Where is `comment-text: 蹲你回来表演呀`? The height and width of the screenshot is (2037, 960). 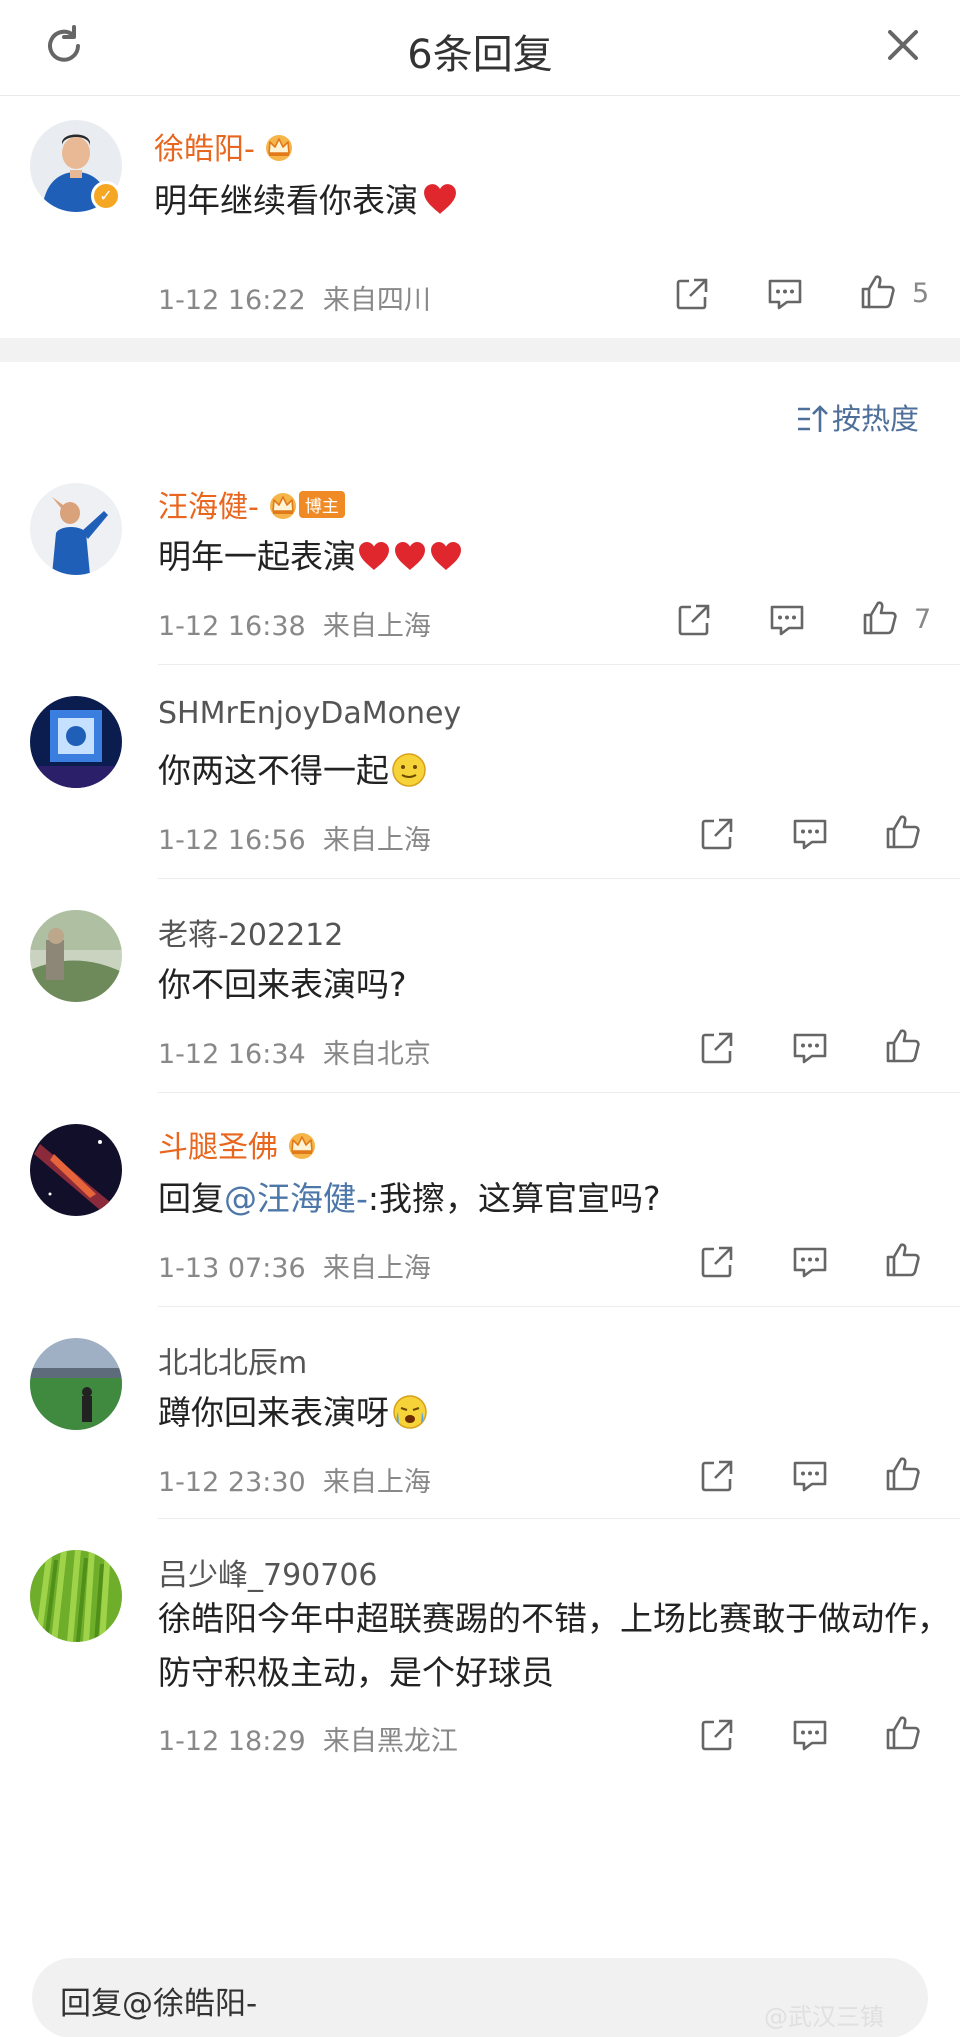 comment-text: 蹲你回来表演呀 is located at coordinates (293, 1410).